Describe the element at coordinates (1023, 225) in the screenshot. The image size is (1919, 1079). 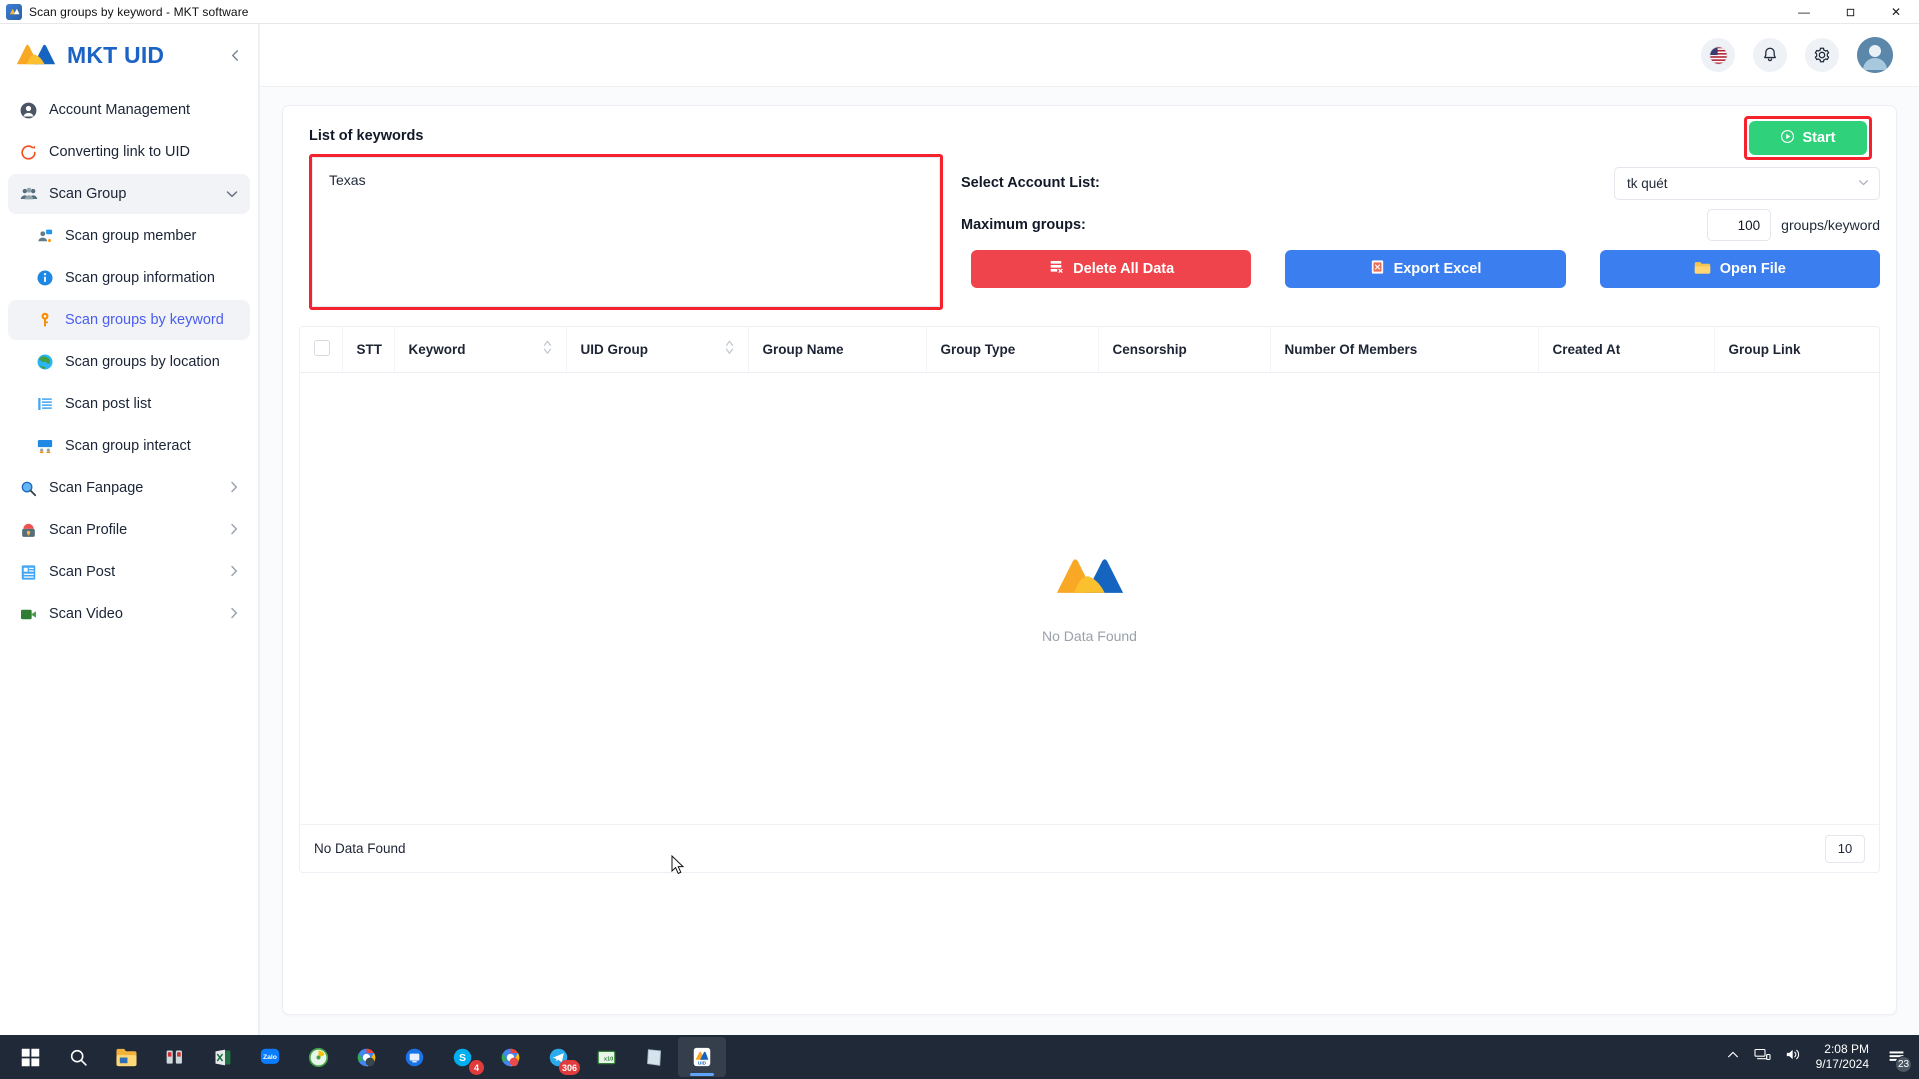
I see `max-groups-label: Maximum groups:` at that location.